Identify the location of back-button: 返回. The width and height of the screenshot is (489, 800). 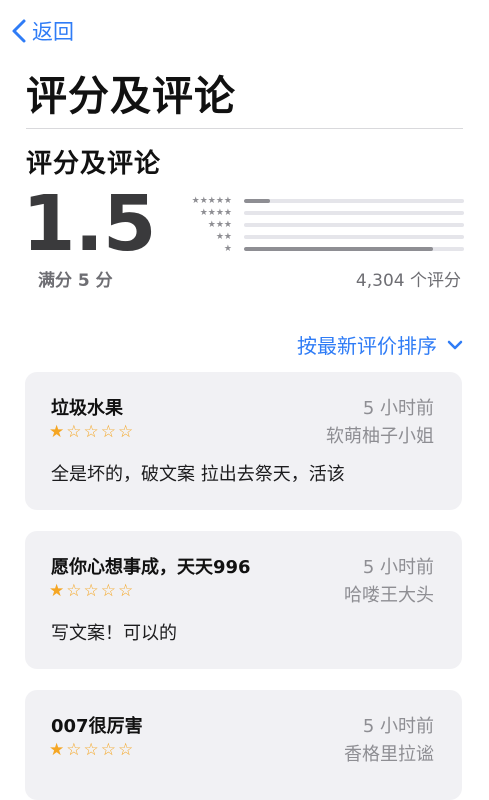
(42, 31).